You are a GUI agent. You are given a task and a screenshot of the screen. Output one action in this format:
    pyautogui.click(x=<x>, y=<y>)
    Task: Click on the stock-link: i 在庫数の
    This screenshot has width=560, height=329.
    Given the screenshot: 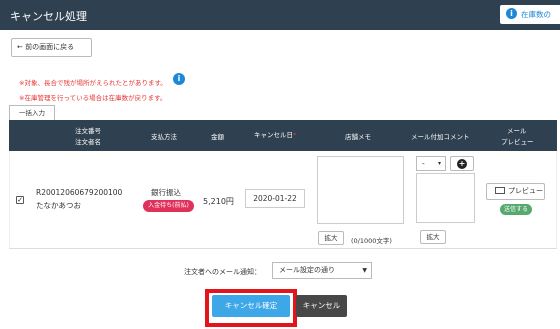 What is the action you would take?
    pyautogui.click(x=530, y=14)
    